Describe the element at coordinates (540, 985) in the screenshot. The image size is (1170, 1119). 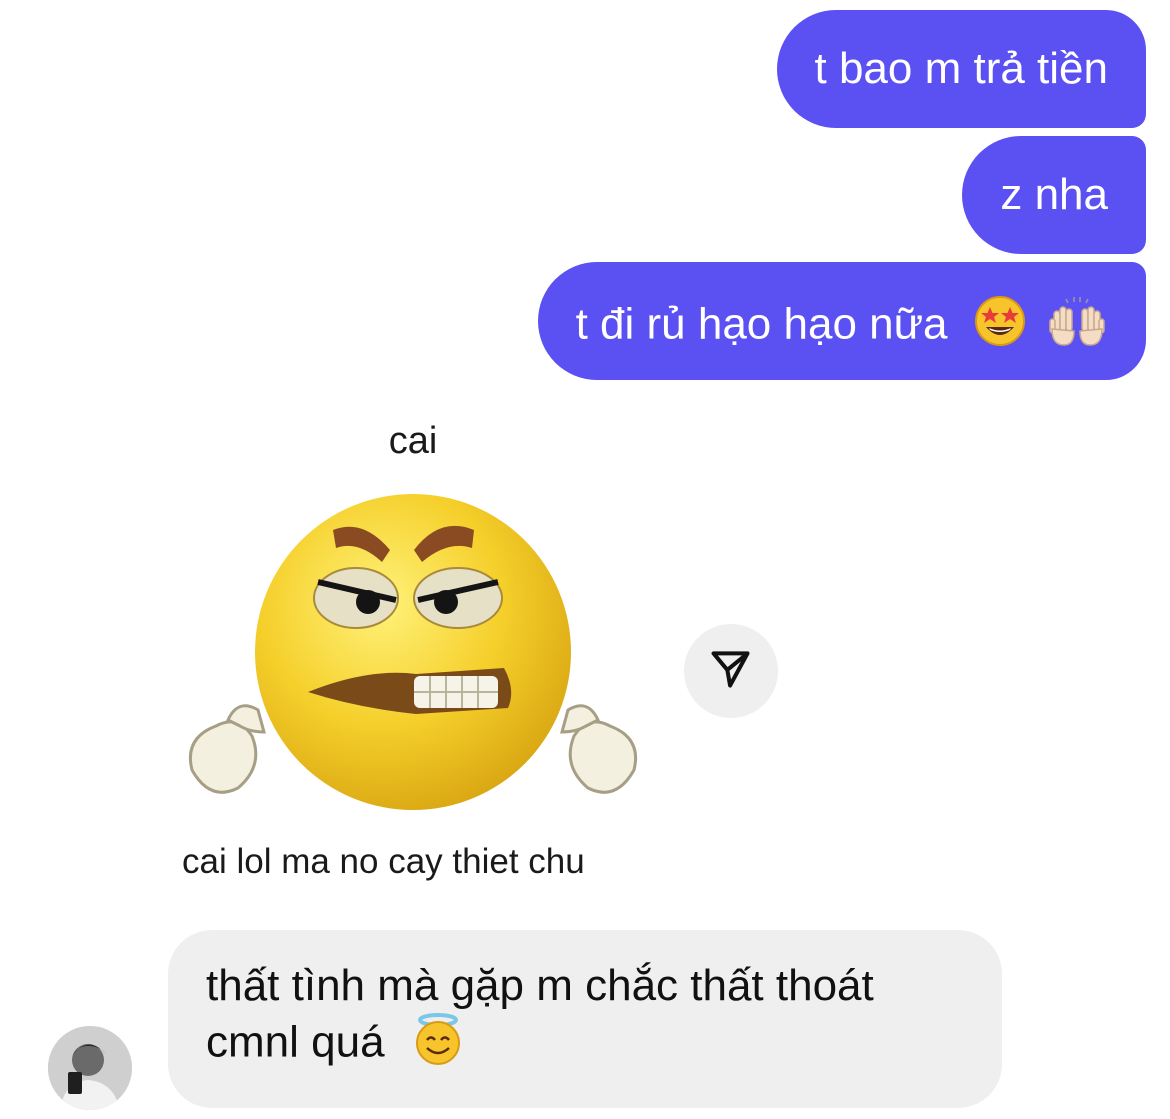
I see `message-text-line1: thất tình mà gặp m chắc thất thoát` at that location.